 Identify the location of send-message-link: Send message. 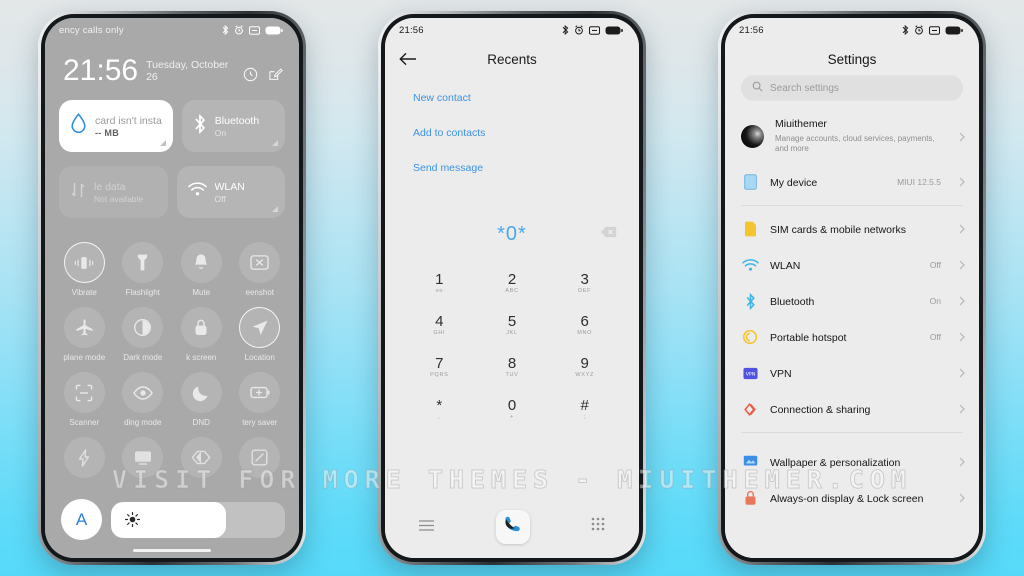
(526, 168).